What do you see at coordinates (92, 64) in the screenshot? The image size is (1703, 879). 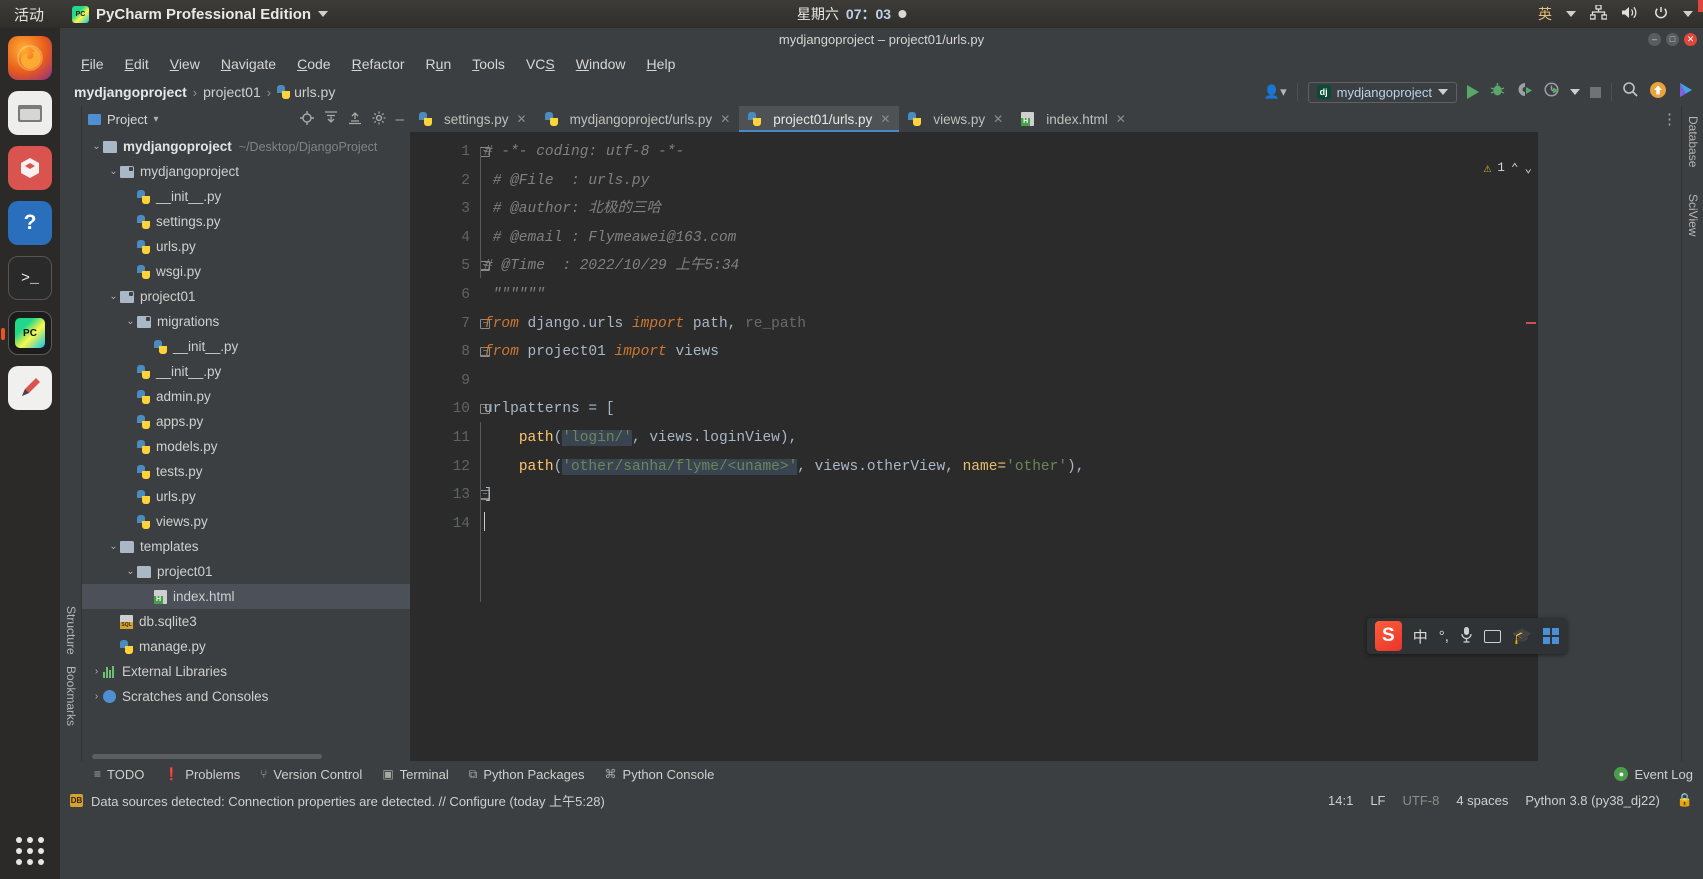 I see `menu-file: File` at bounding box center [92, 64].